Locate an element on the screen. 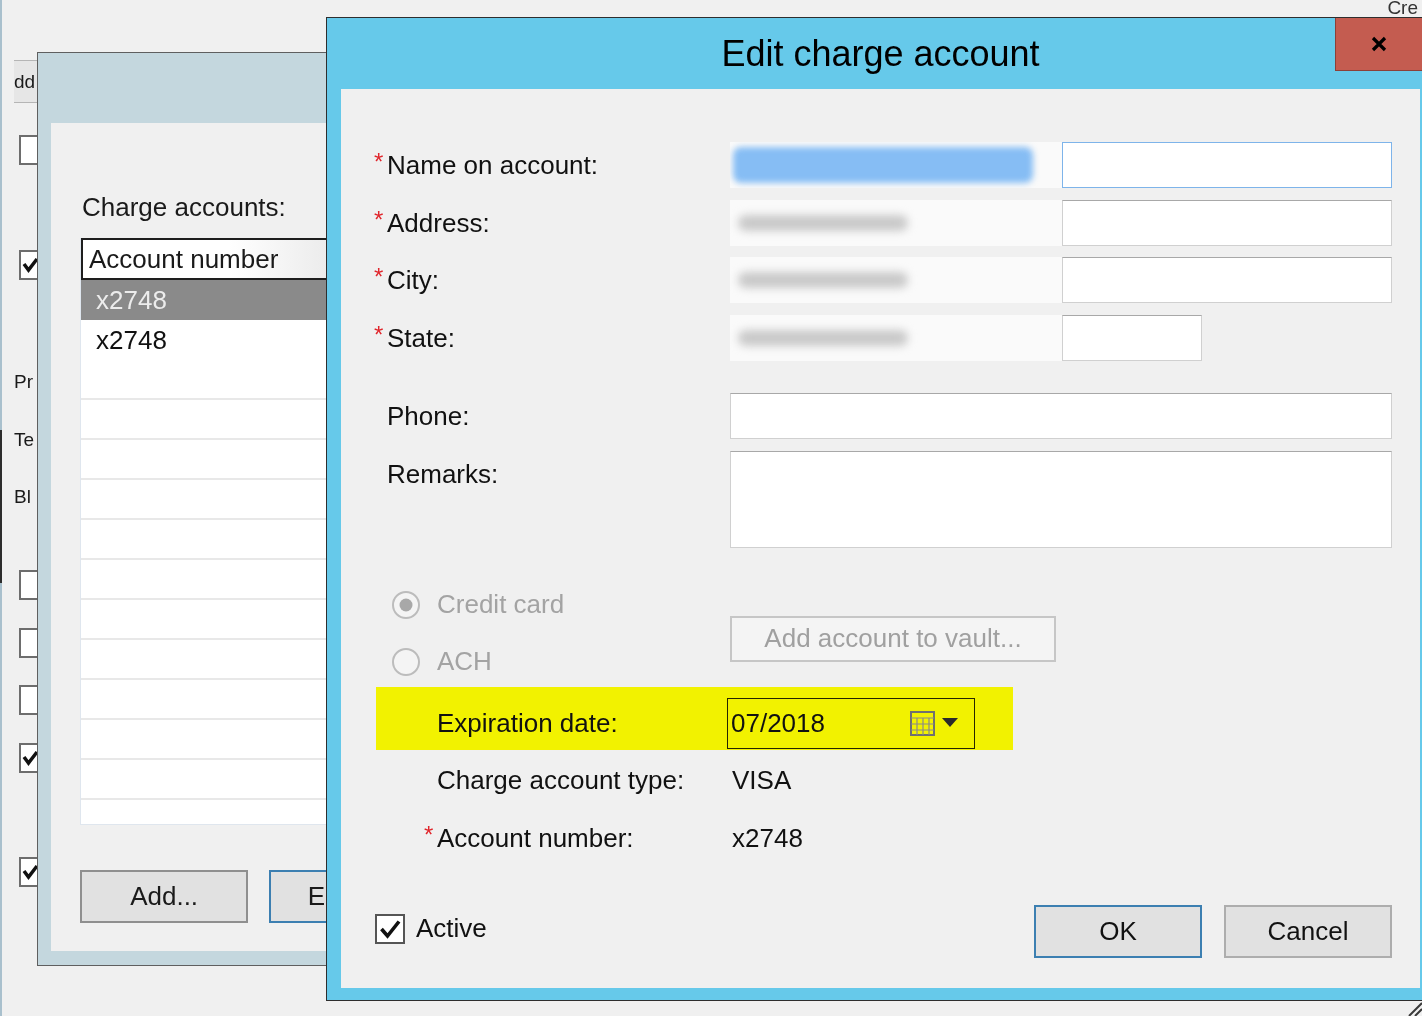 The height and width of the screenshot is (1016, 1422). window-title: Edit charge account is located at coordinates (880, 53).